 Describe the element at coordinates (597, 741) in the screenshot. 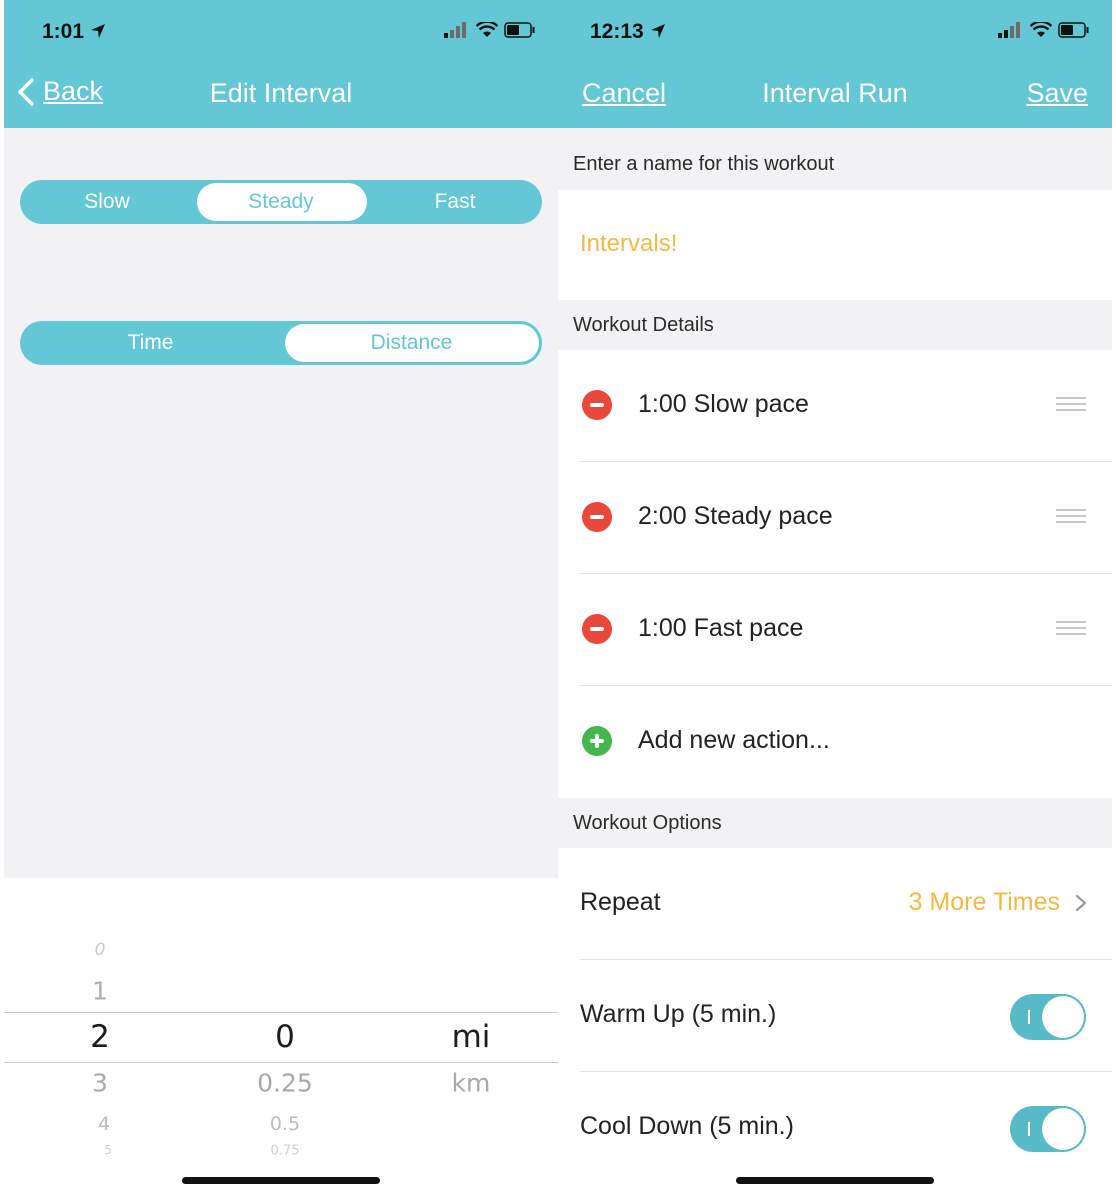

I see `add-action-icon` at that location.